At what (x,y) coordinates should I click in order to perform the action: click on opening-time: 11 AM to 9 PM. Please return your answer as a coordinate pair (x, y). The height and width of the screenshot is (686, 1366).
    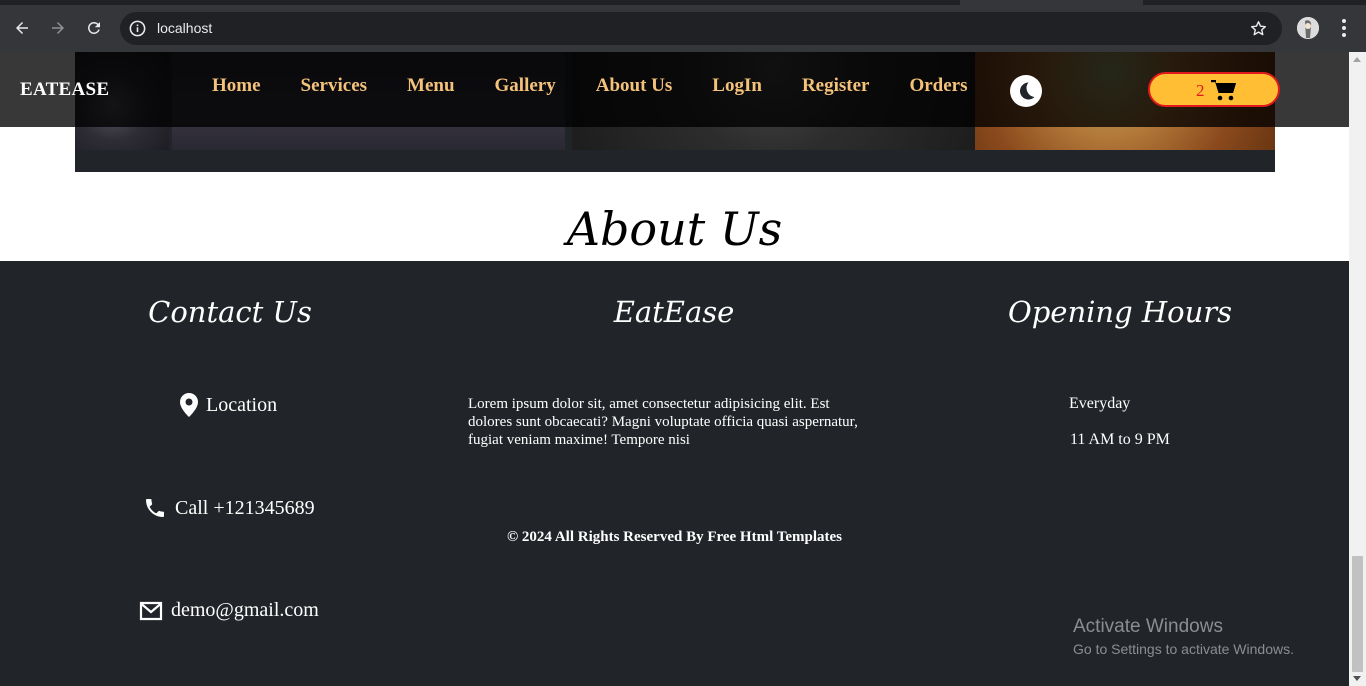
    Looking at the image, I should click on (1120, 439).